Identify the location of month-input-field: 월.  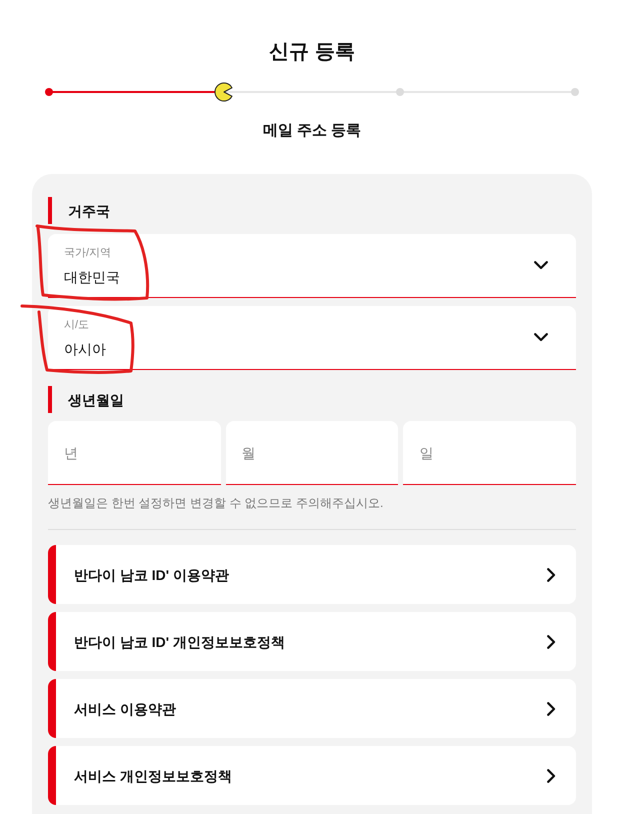
(312, 453).